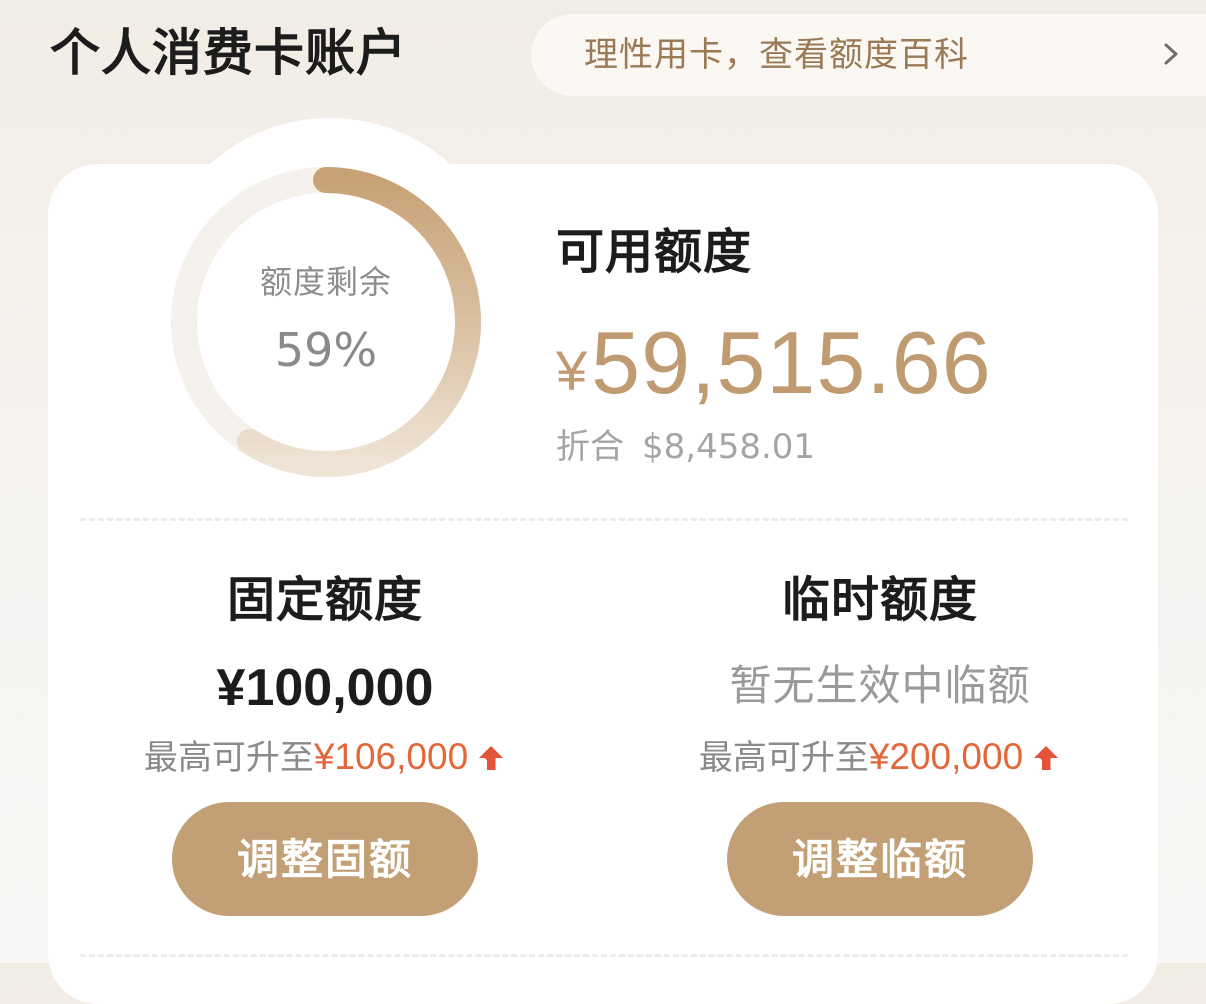 The image size is (1206, 1004). What do you see at coordinates (325, 688) in the screenshot?
I see `fixed-credit-amount: ¥100,000` at bounding box center [325, 688].